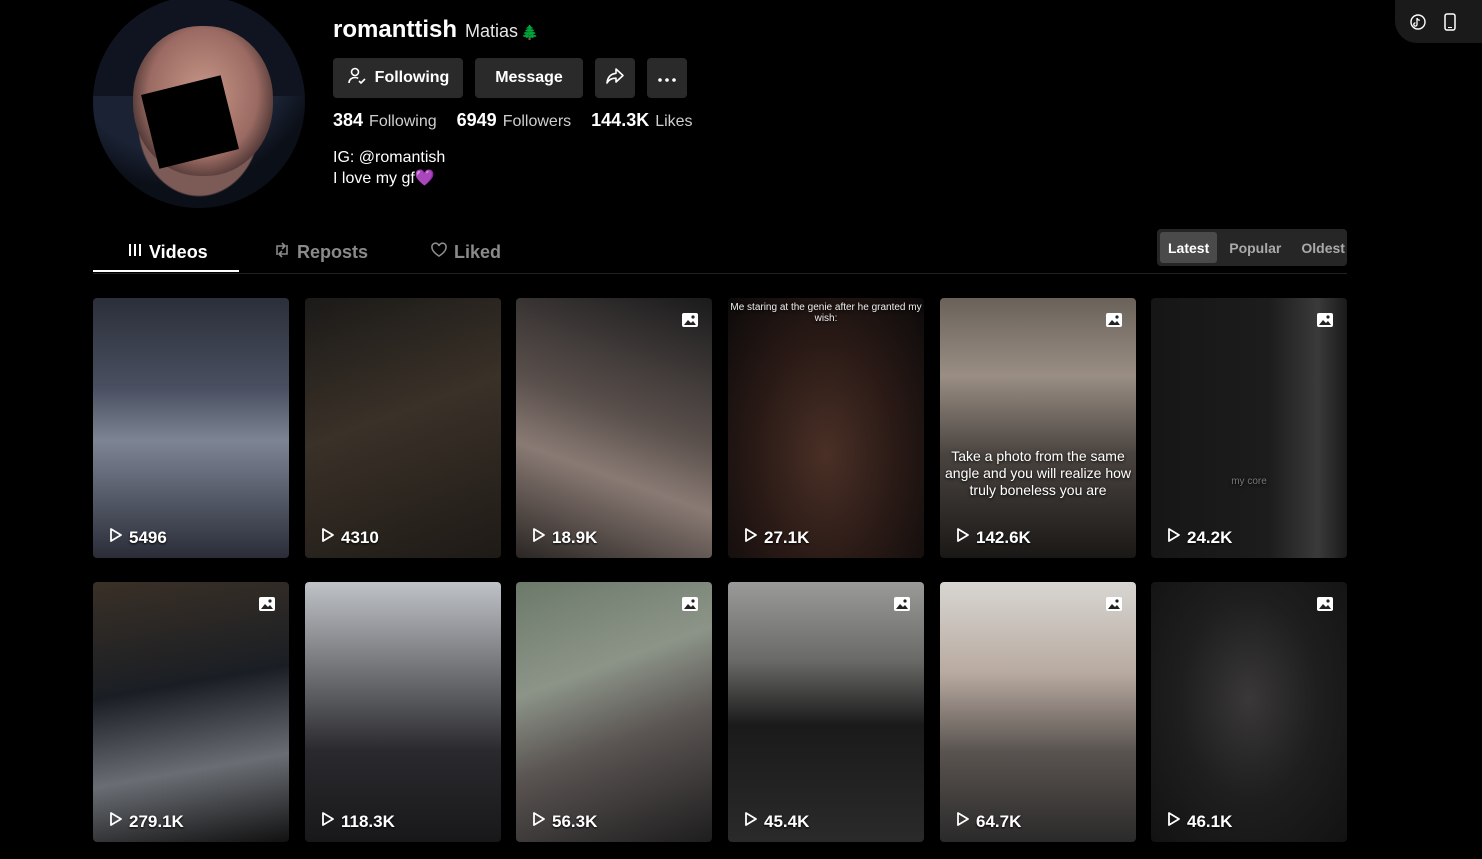  Describe the element at coordinates (1418, 22) in the screenshot. I see `tiktok-icon` at that location.